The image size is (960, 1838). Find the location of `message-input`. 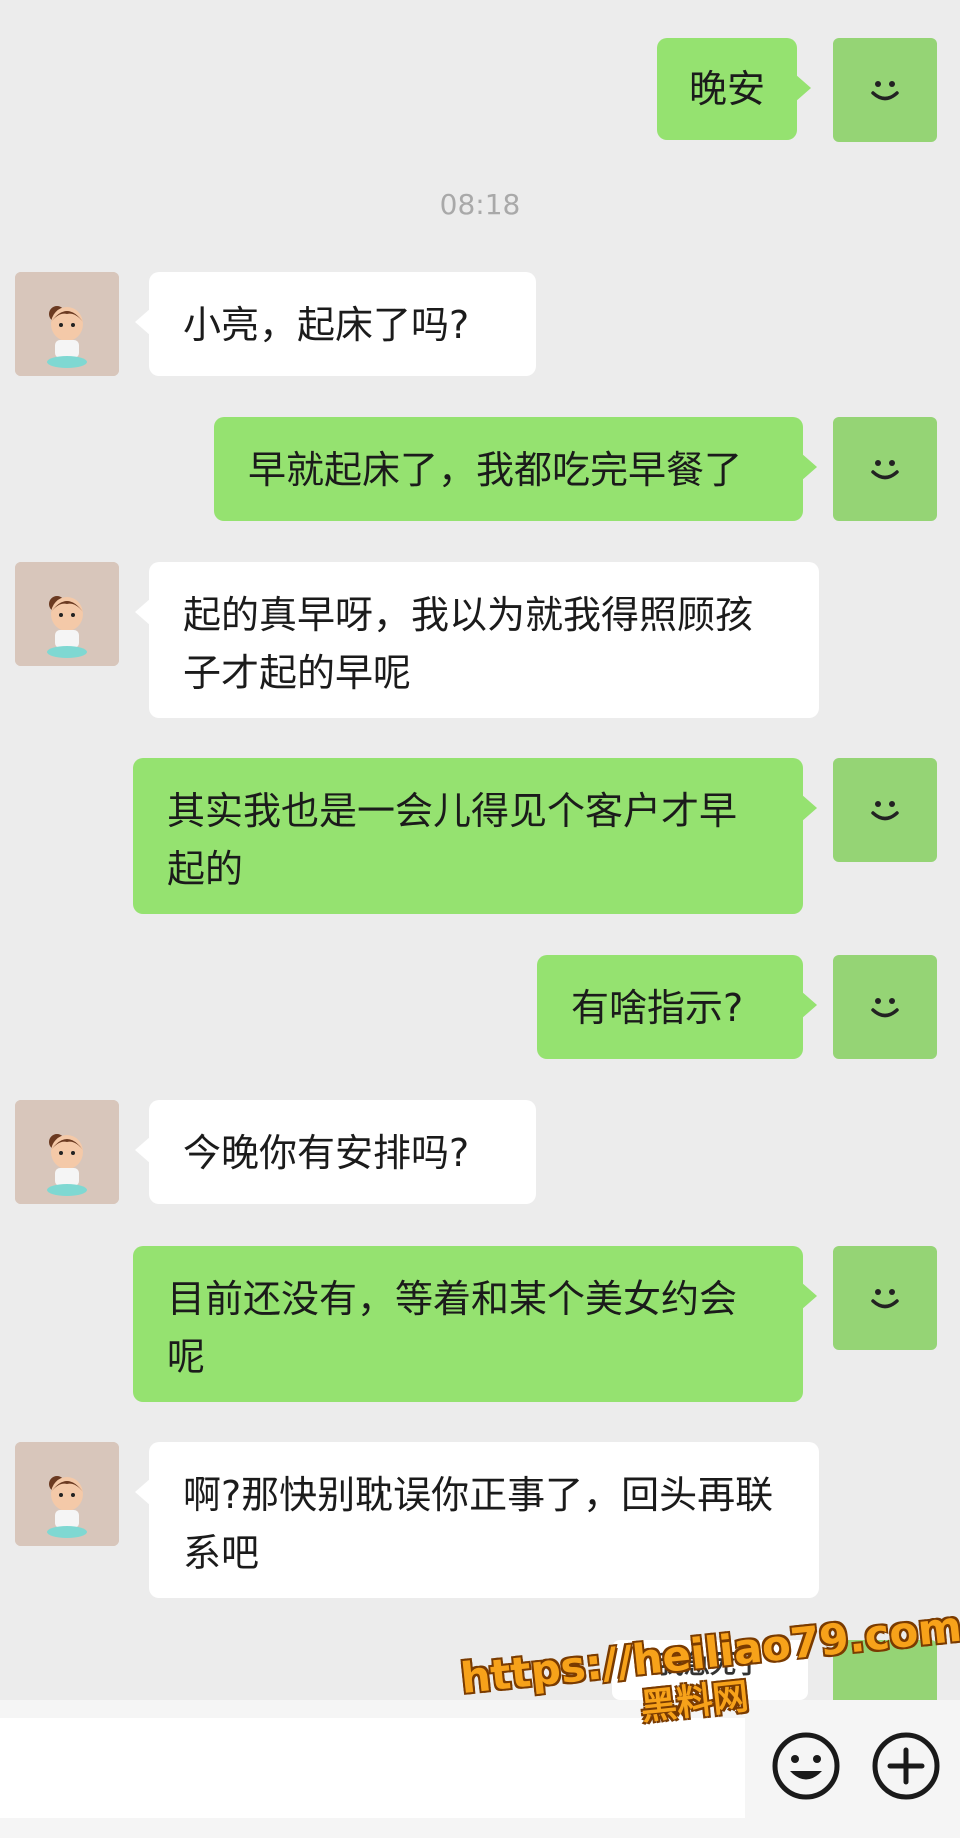

message-input is located at coordinates (372, 1768).